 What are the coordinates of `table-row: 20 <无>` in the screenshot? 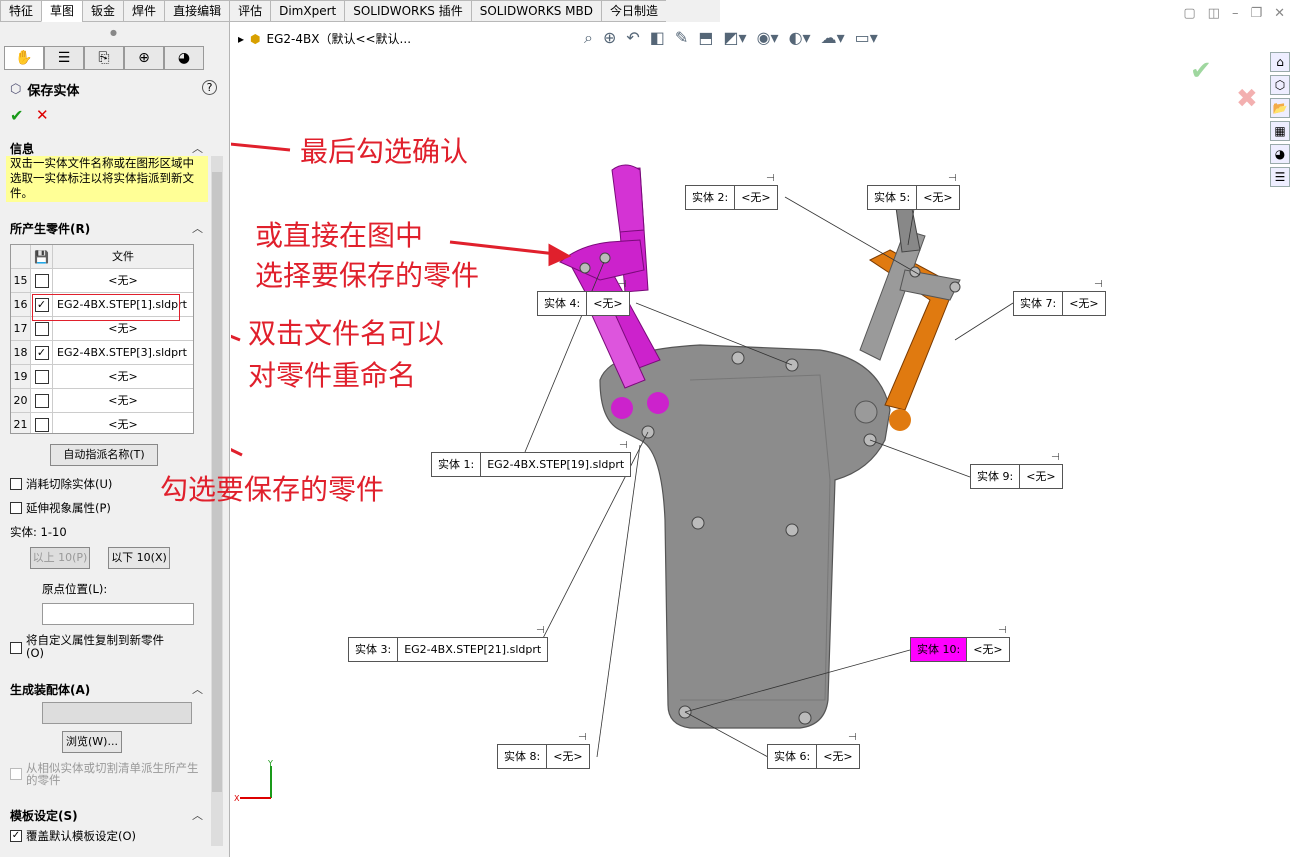 It's located at (102, 401).